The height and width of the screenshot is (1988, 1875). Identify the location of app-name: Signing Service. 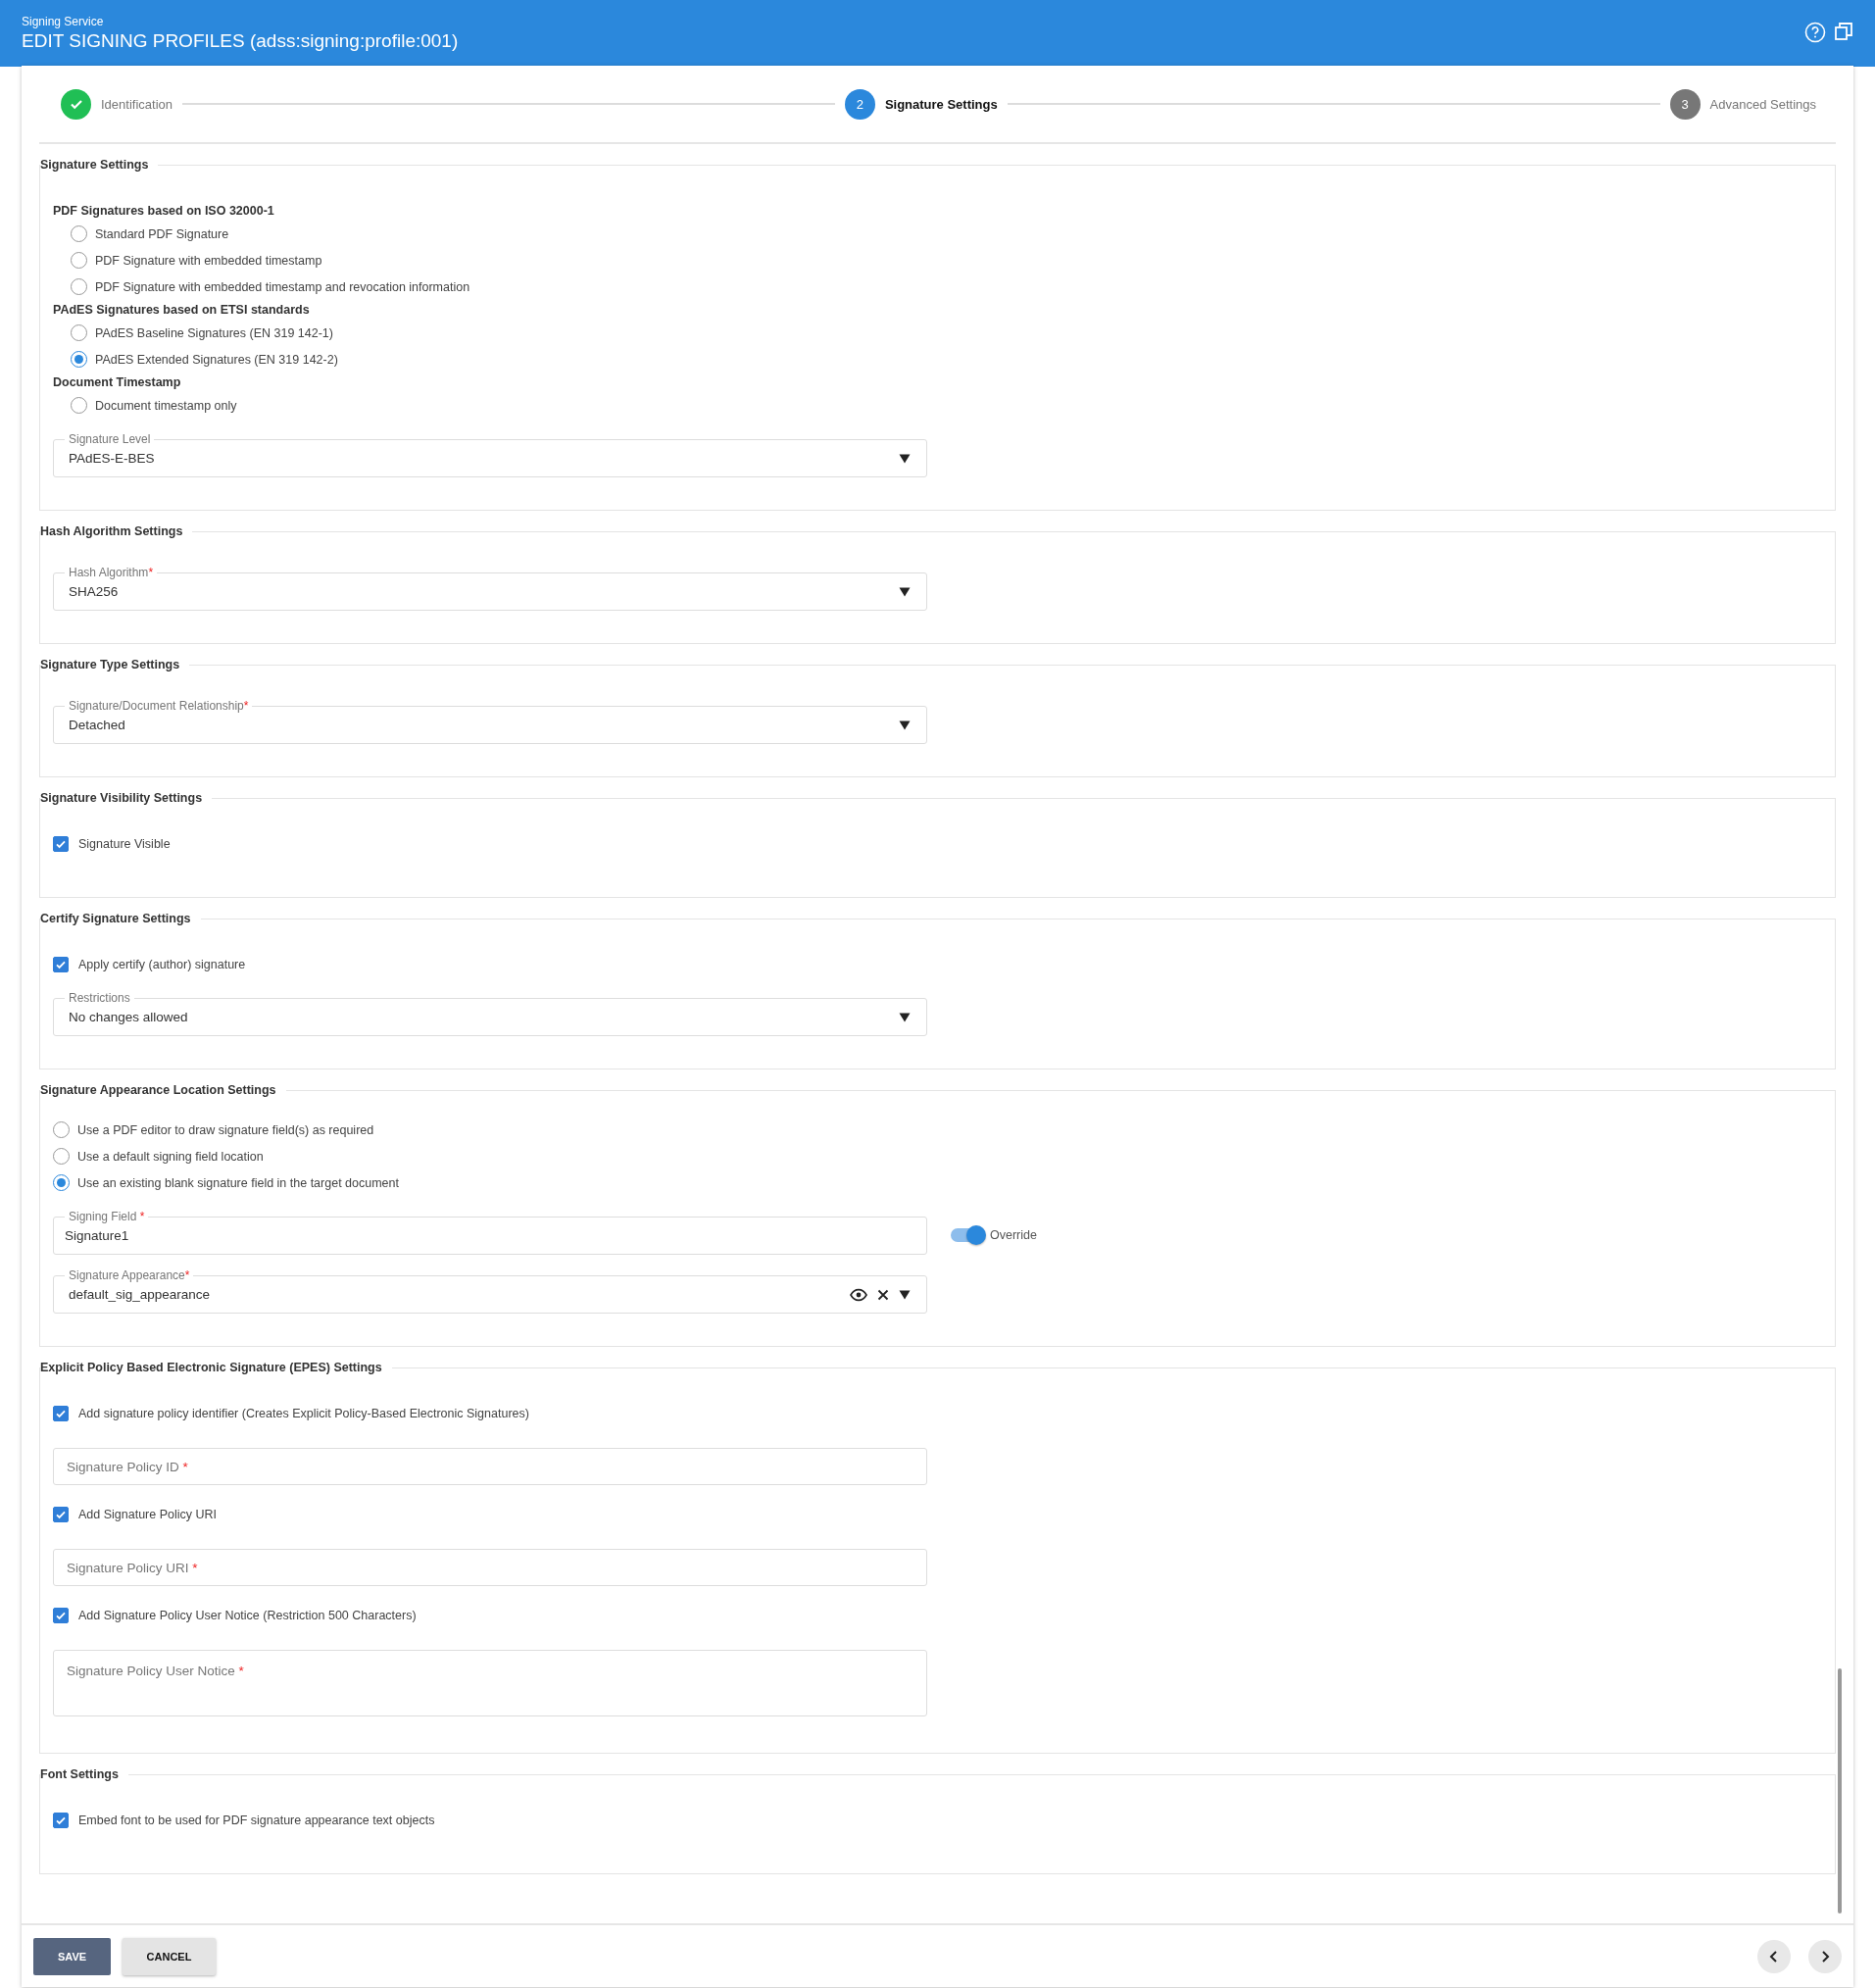
(64, 21).